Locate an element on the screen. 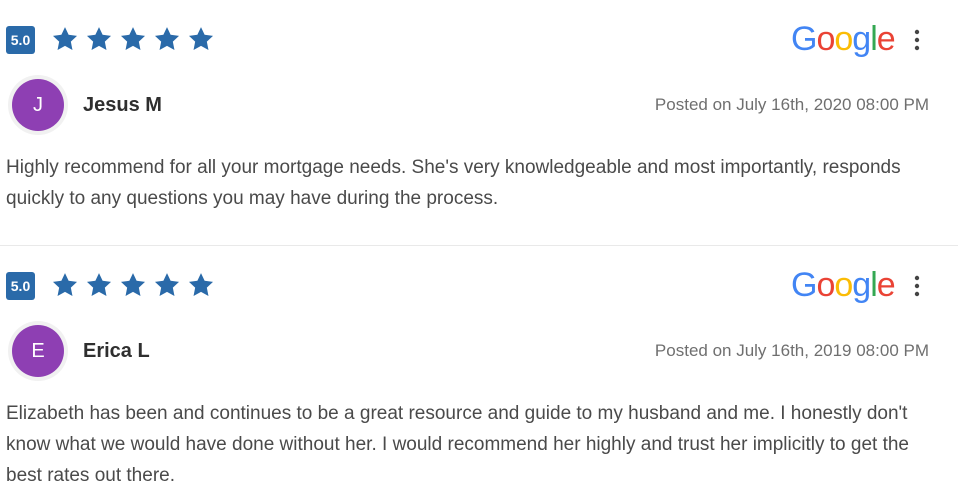  avatar: E is located at coordinates (38, 351).